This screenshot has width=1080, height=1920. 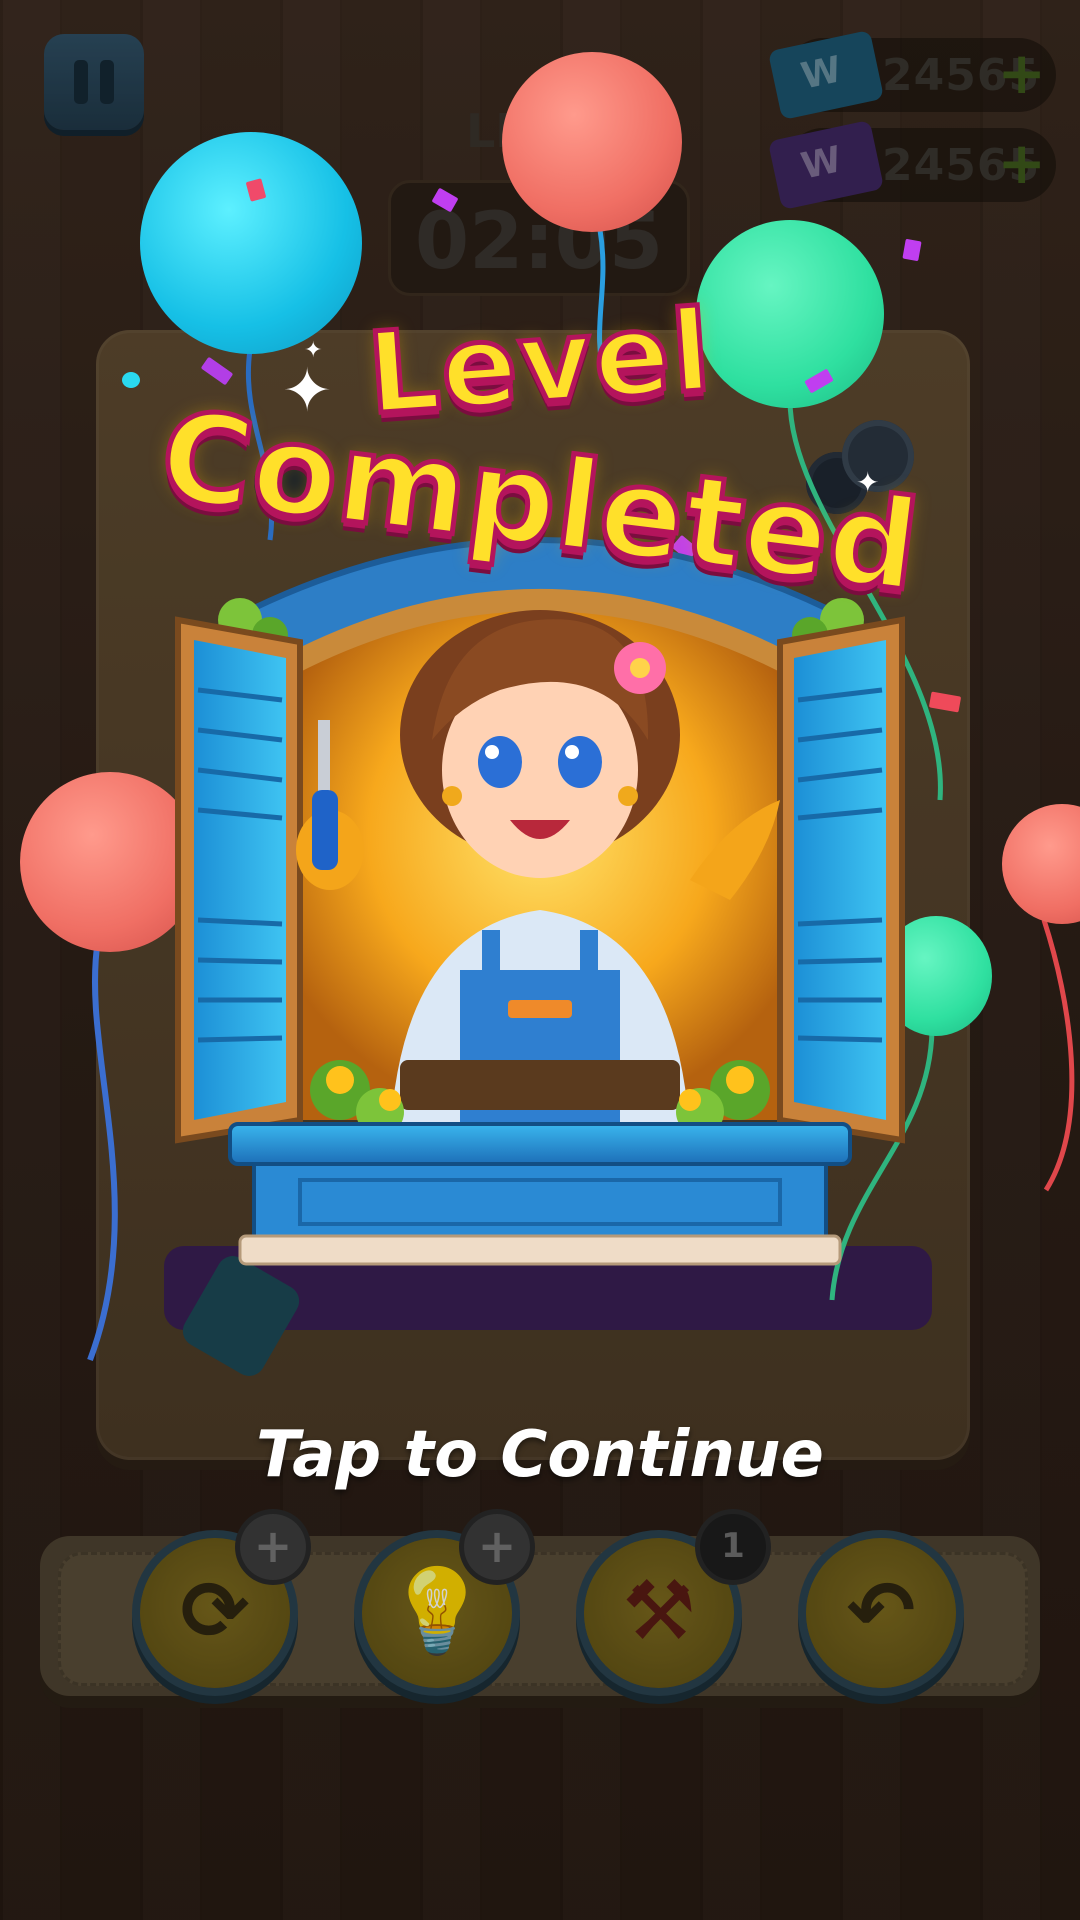 What do you see at coordinates (540, 1455) in the screenshot?
I see `tap-to-continue-label: Tap to Continue` at bounding box center [540, 1455].